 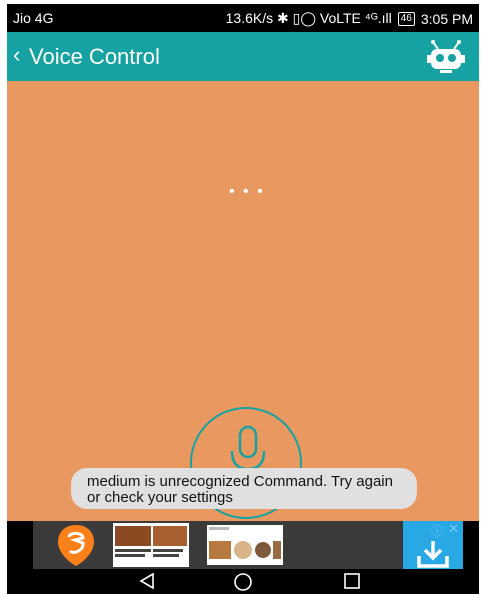 I want to click on download-icon, so click(x=433, y=554).